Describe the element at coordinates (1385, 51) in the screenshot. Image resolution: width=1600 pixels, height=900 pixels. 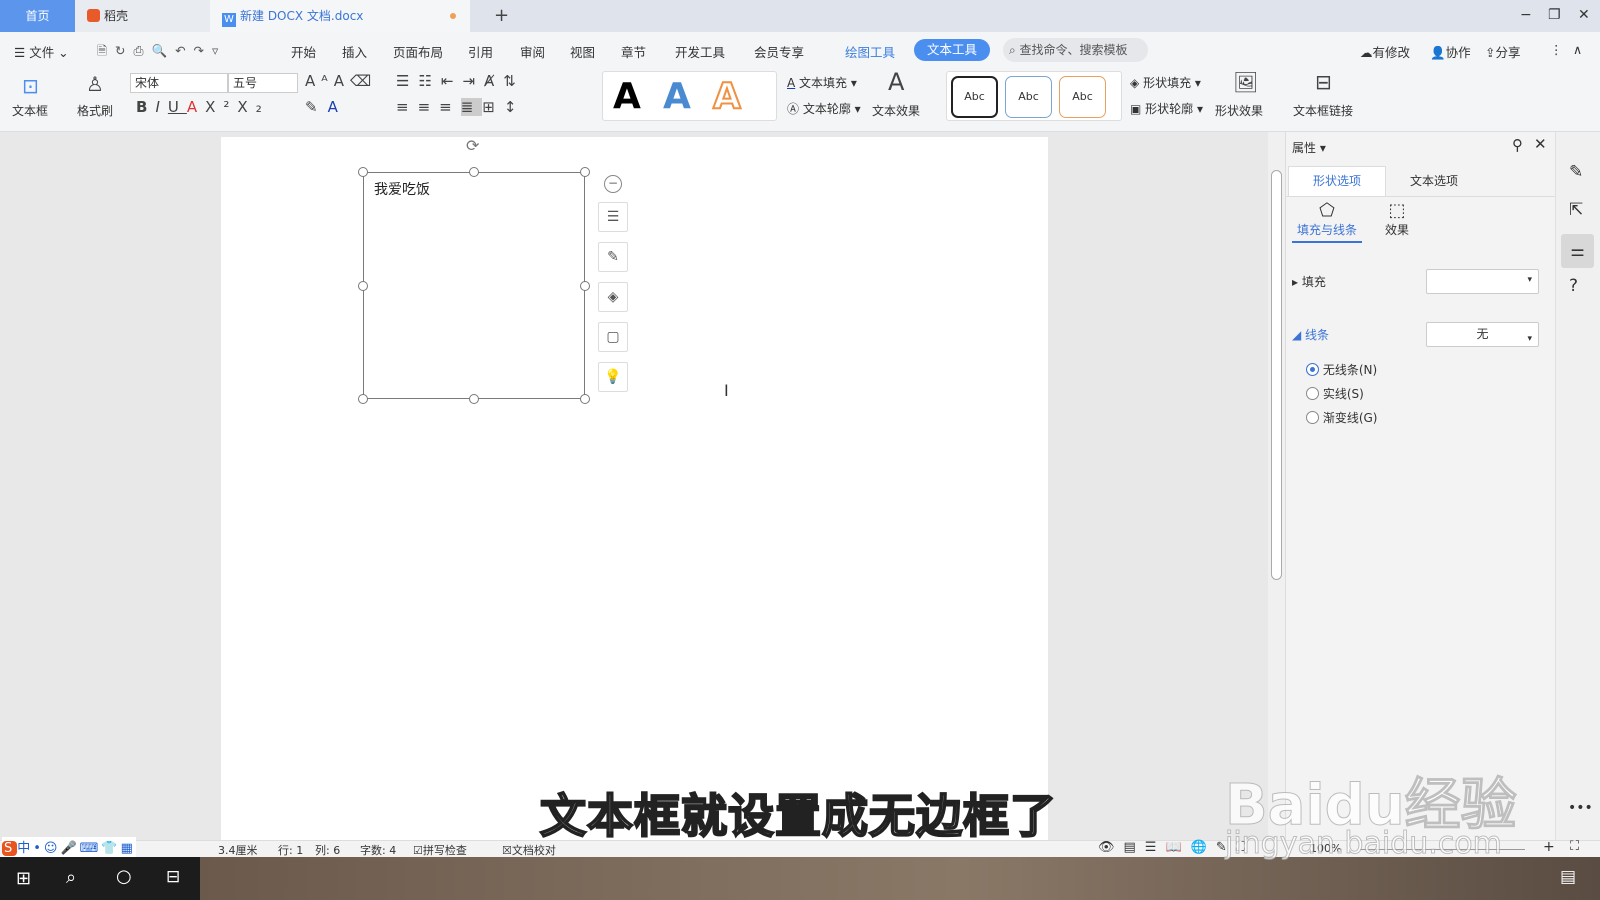
I see `modified-button: ☁有修改` at that location.